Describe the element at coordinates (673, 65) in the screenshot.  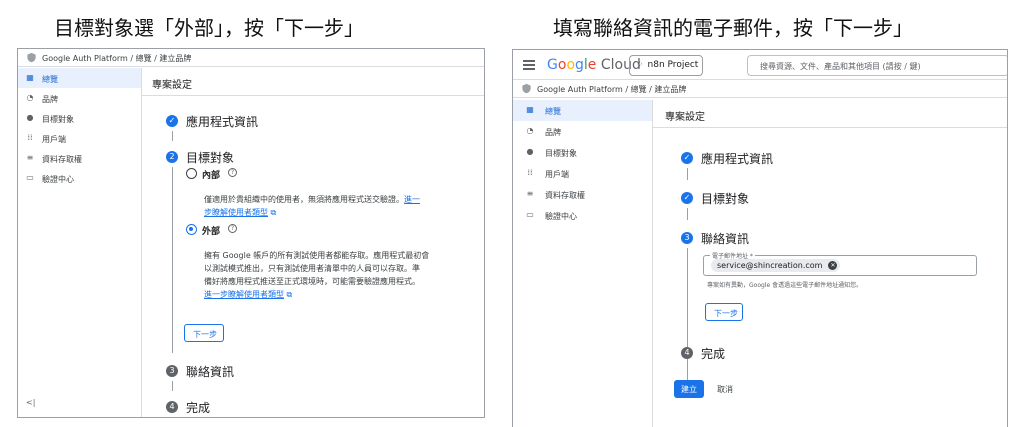
I see `project-name: n8n Project` at that location.